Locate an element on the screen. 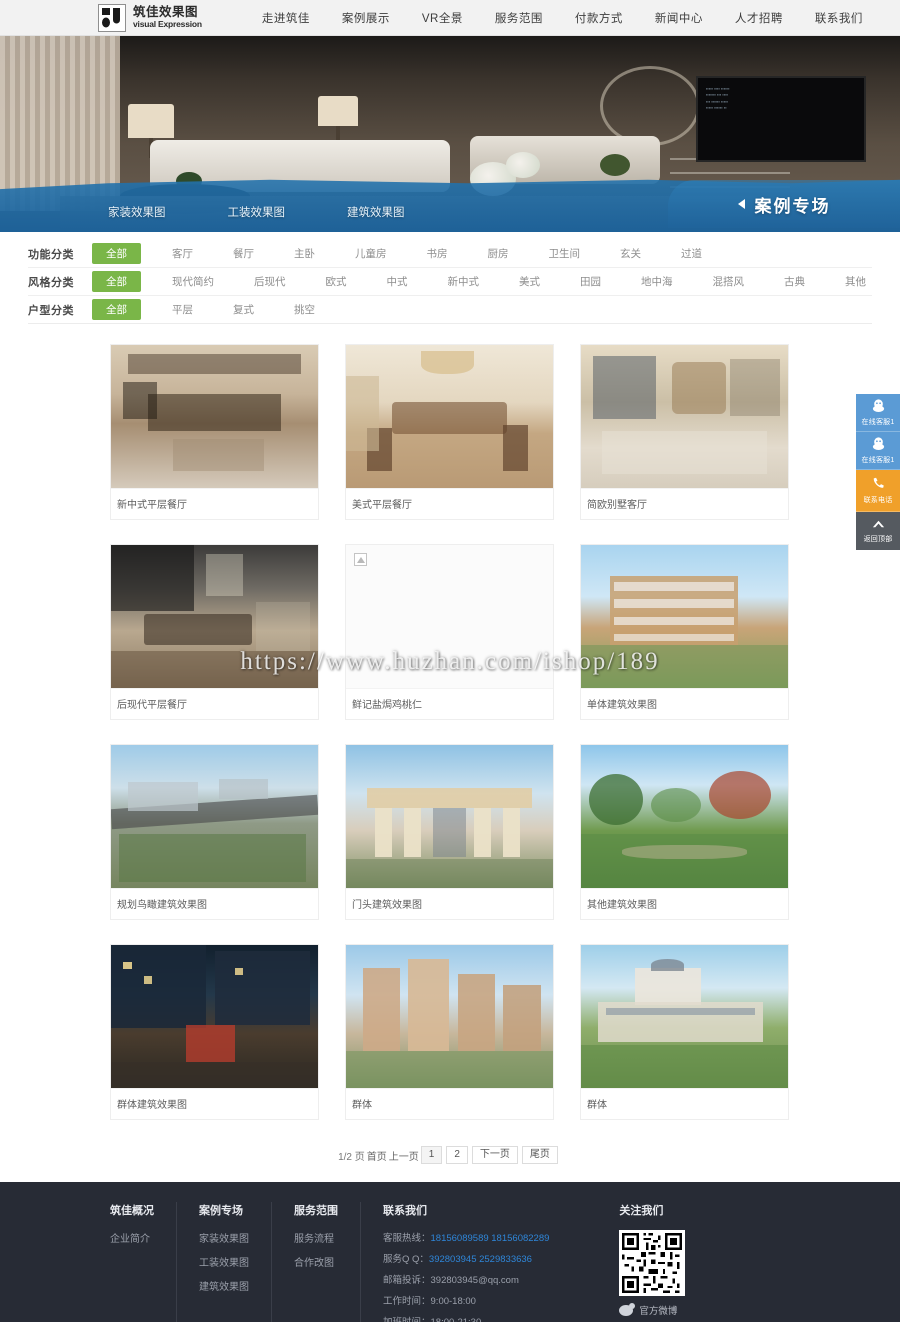  filter-option: 平层 is located at coordinates (182, 309).